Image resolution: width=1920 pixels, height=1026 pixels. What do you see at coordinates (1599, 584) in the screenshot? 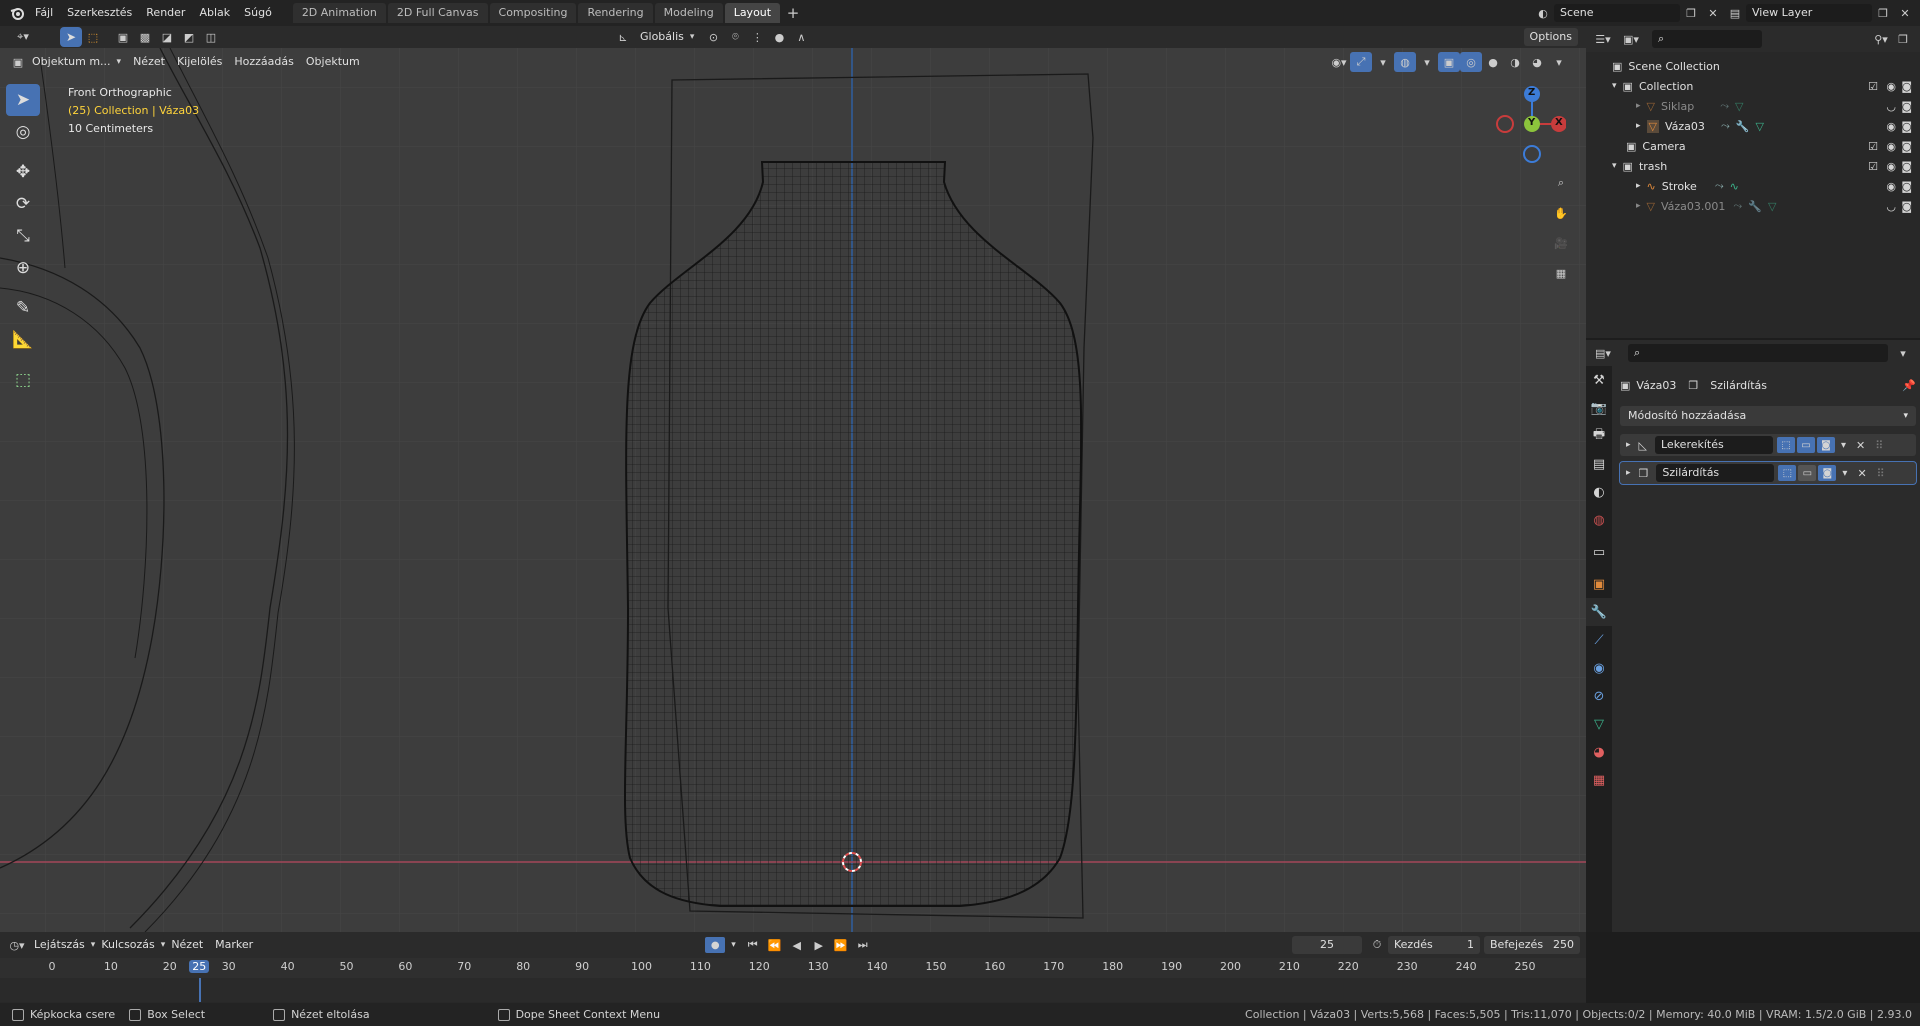
I see `object-tab-icon: ▣` at bounding box center [1599, 584].